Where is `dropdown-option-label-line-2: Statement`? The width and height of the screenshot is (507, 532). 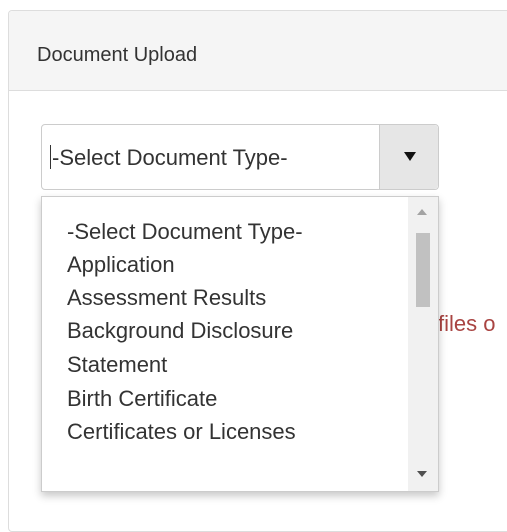
dropdown-option-label-line-2: Statement is located at coordinates (117, 364).